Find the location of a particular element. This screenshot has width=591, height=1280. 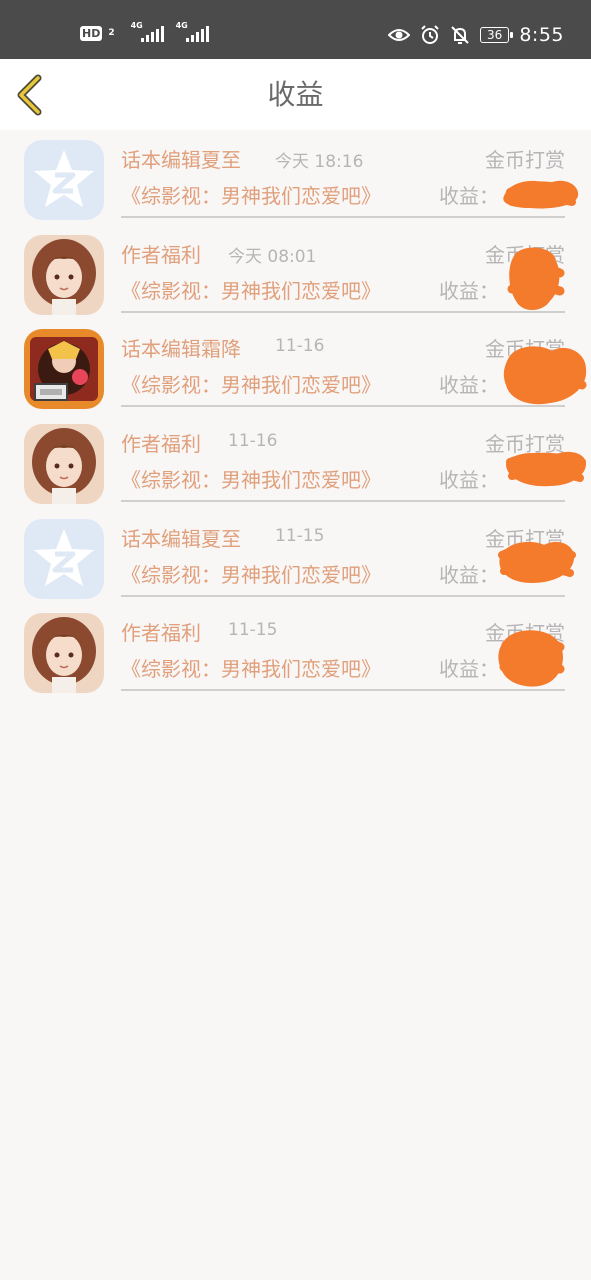

record-time: 今天 18:16 is located at coordinates (319, 162).